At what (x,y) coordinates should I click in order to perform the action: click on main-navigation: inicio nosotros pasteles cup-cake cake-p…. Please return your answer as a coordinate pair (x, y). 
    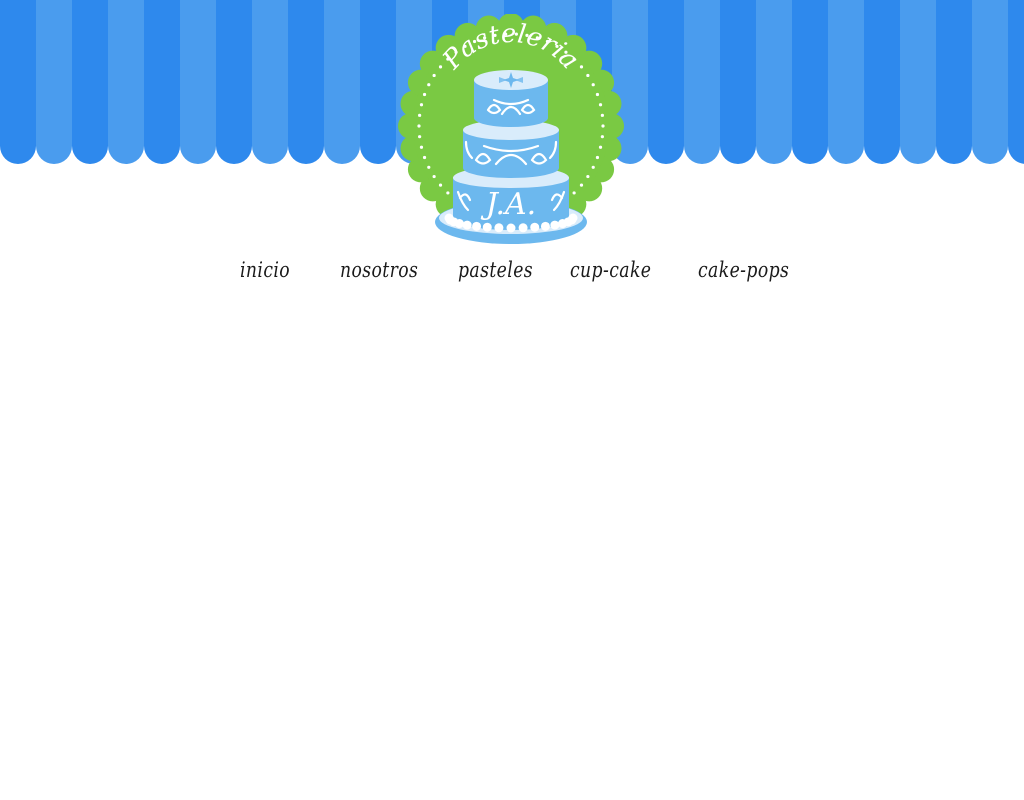
    Looking at the image, I should click on (512, 270).